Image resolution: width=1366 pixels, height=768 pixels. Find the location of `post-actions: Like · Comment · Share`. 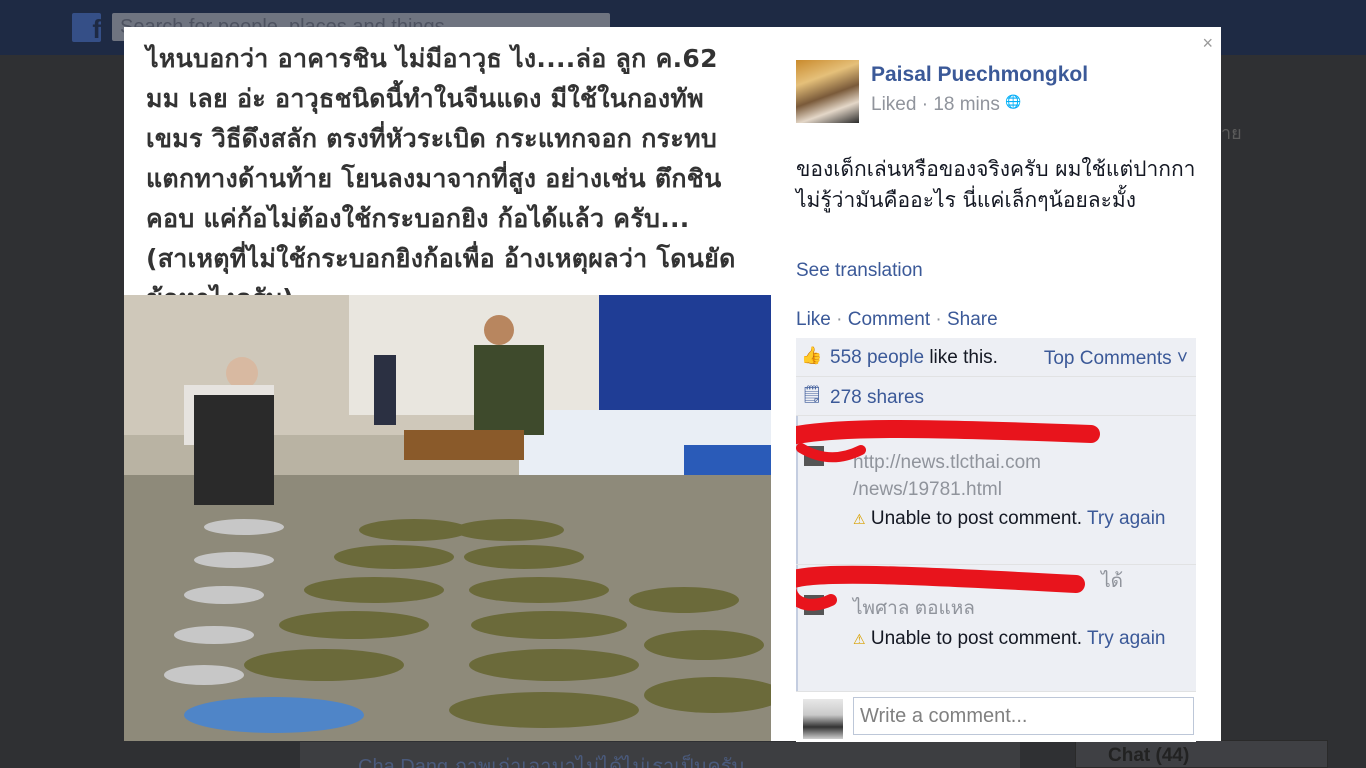

post-actions: Like · Comment · Share is located at coordinates (897, 319).